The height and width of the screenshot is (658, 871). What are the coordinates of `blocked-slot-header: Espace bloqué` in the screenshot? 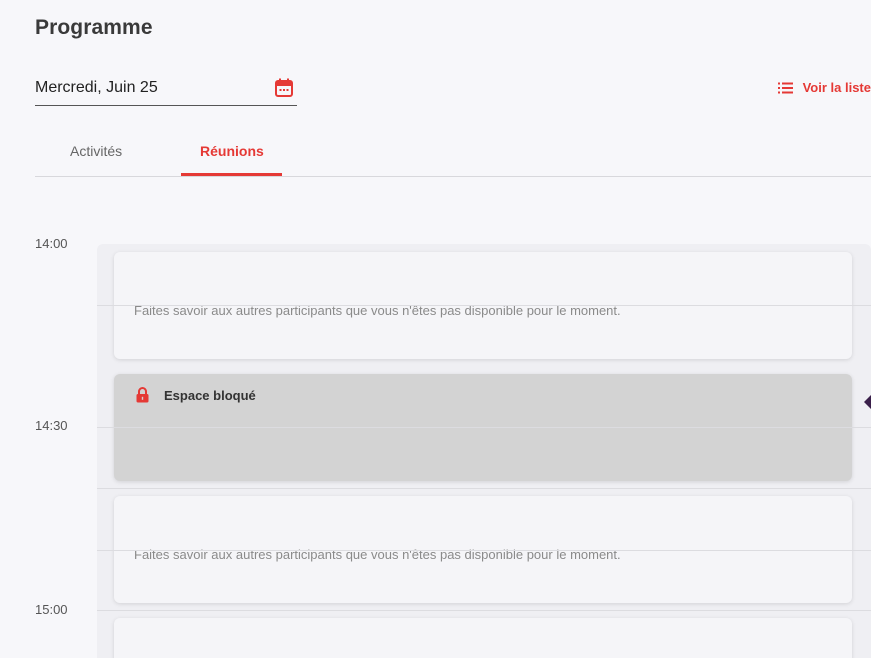 It's located at (196, 395).